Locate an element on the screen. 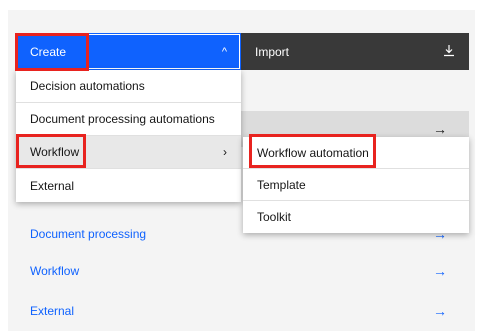  link-label: External is located at coordinates (52, 311).